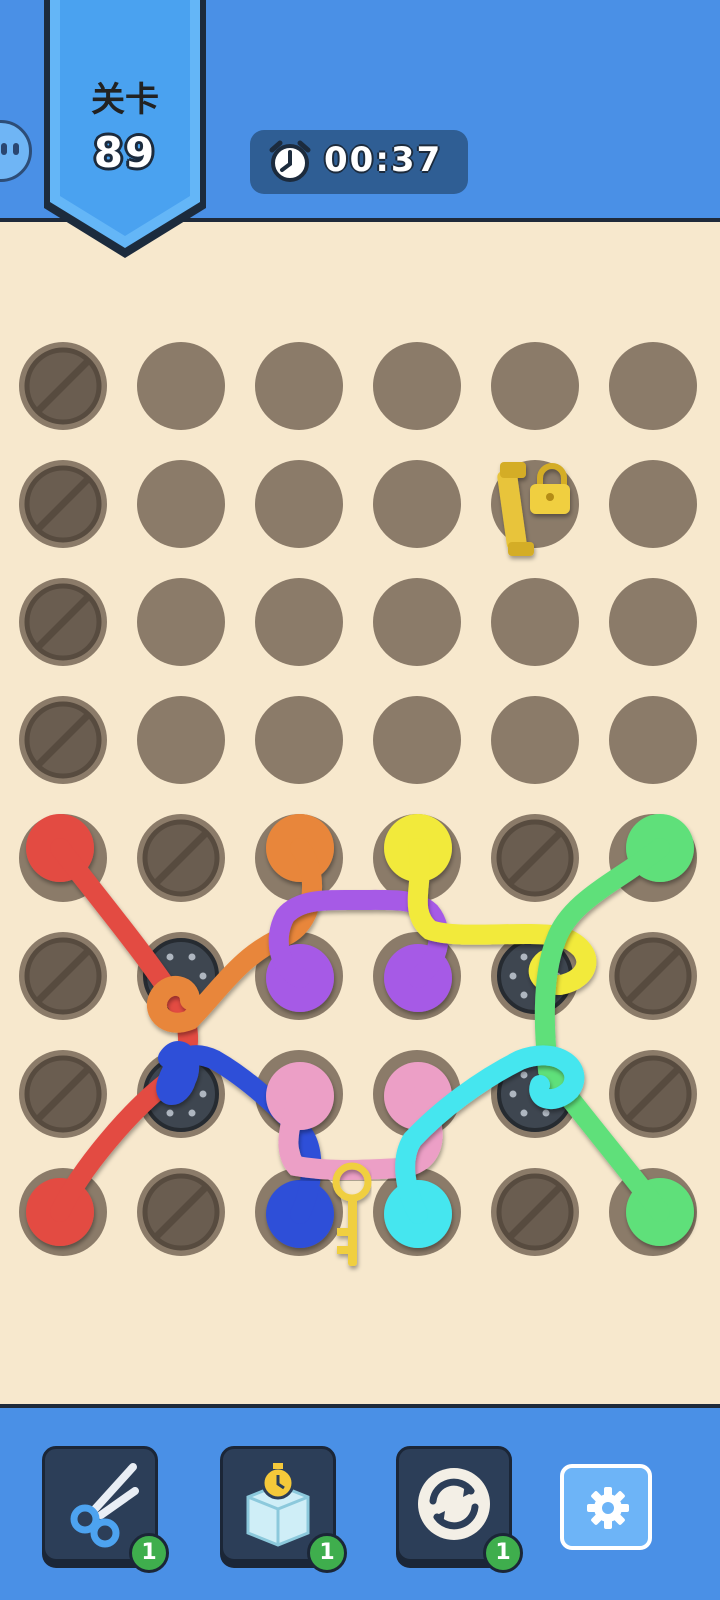 This screenshot has height=1600, width=720. I want to click on hole-open-r2-c2, so click(299, 622).